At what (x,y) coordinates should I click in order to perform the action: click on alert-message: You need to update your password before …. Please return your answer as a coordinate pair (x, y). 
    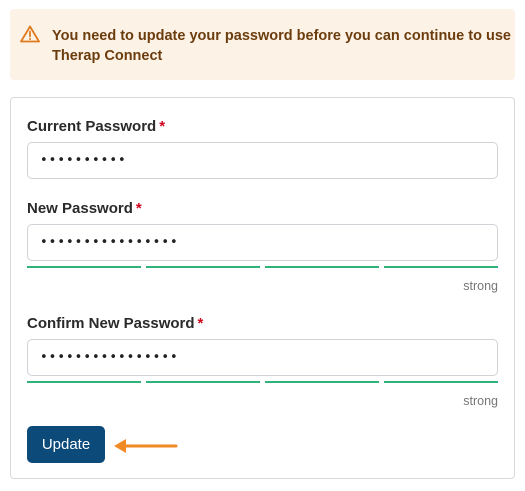
    Looking at the image, I should click on (281, 46).